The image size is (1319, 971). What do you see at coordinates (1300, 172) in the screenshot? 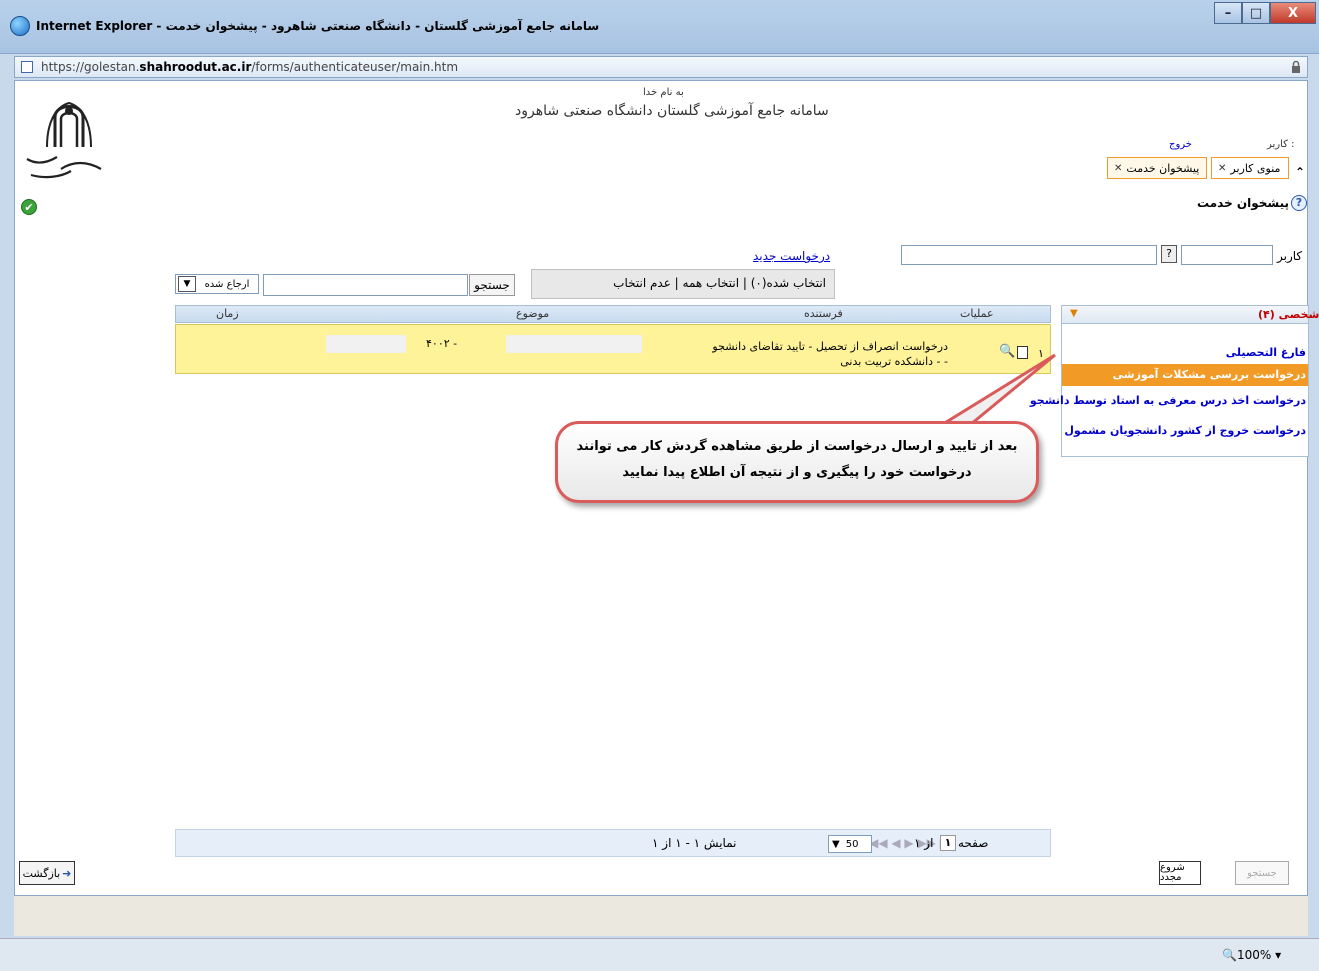
I see `collapse-up-icon: ⌃` at bounding box center [1300, 172].